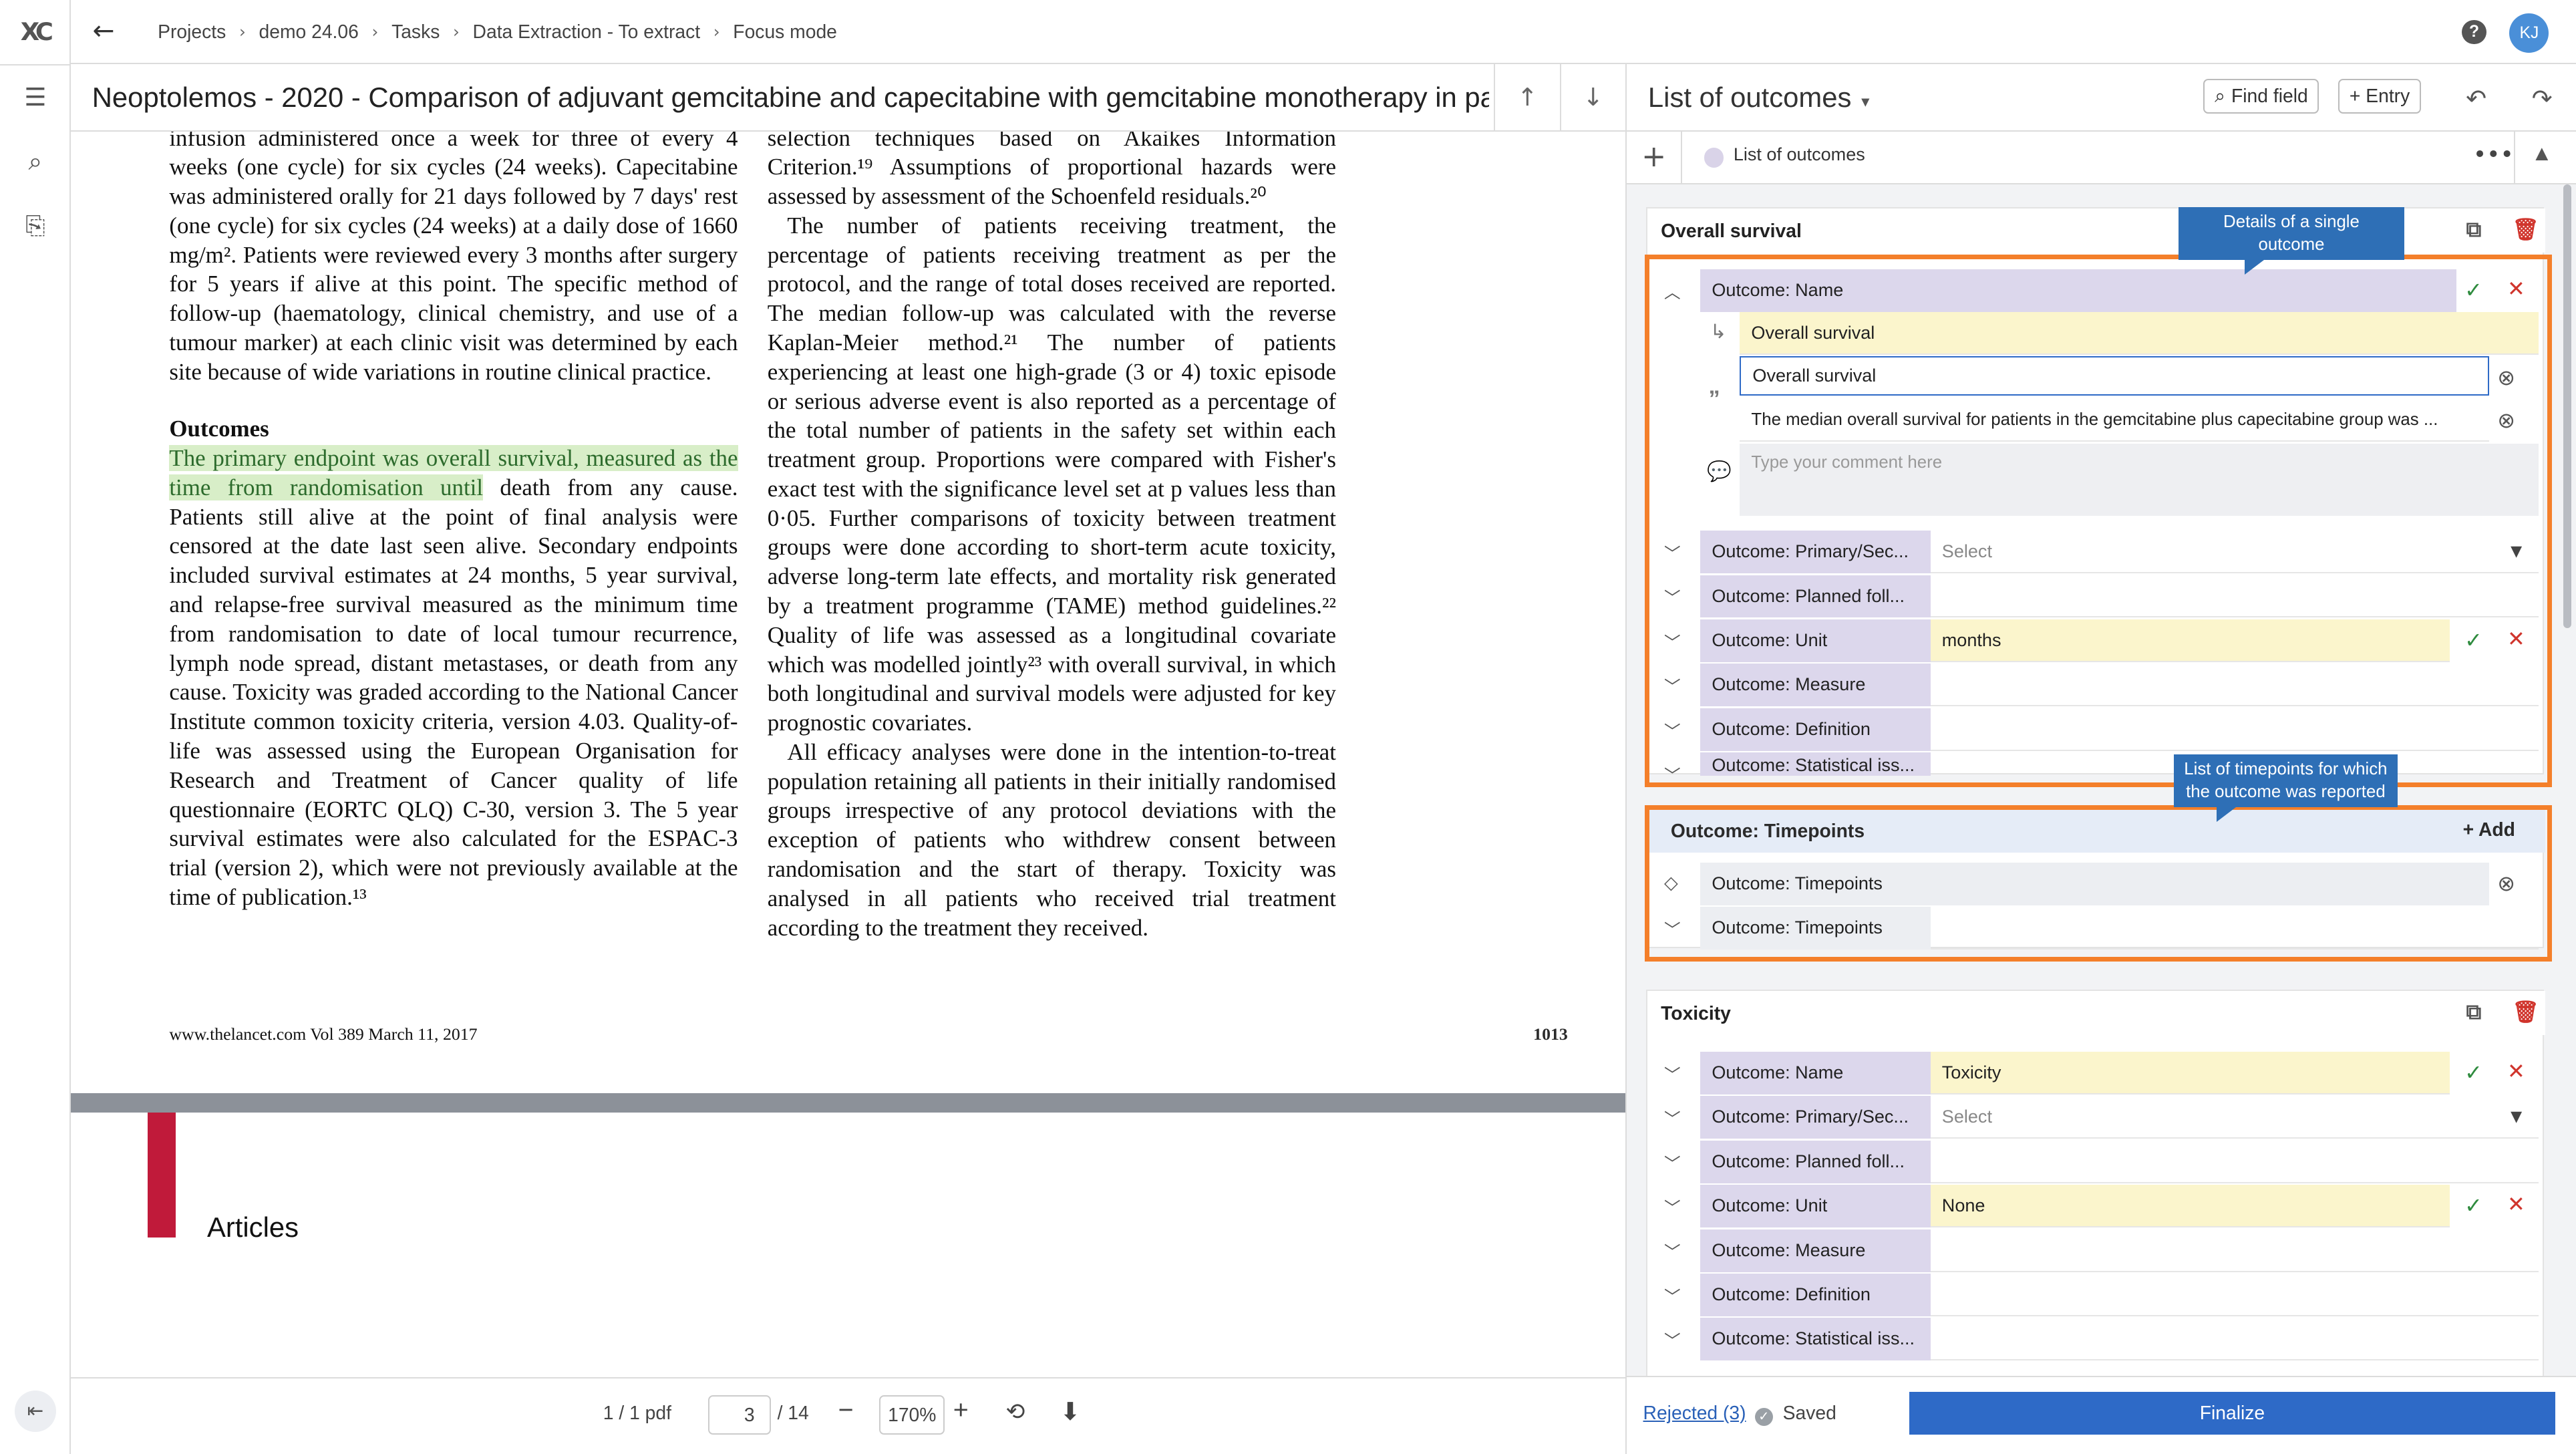  What do you see at coordinates (2261, 96) in the screenshot?
I see `find-field-button: ⌕ Find field` at bounding box center [2261, 96].